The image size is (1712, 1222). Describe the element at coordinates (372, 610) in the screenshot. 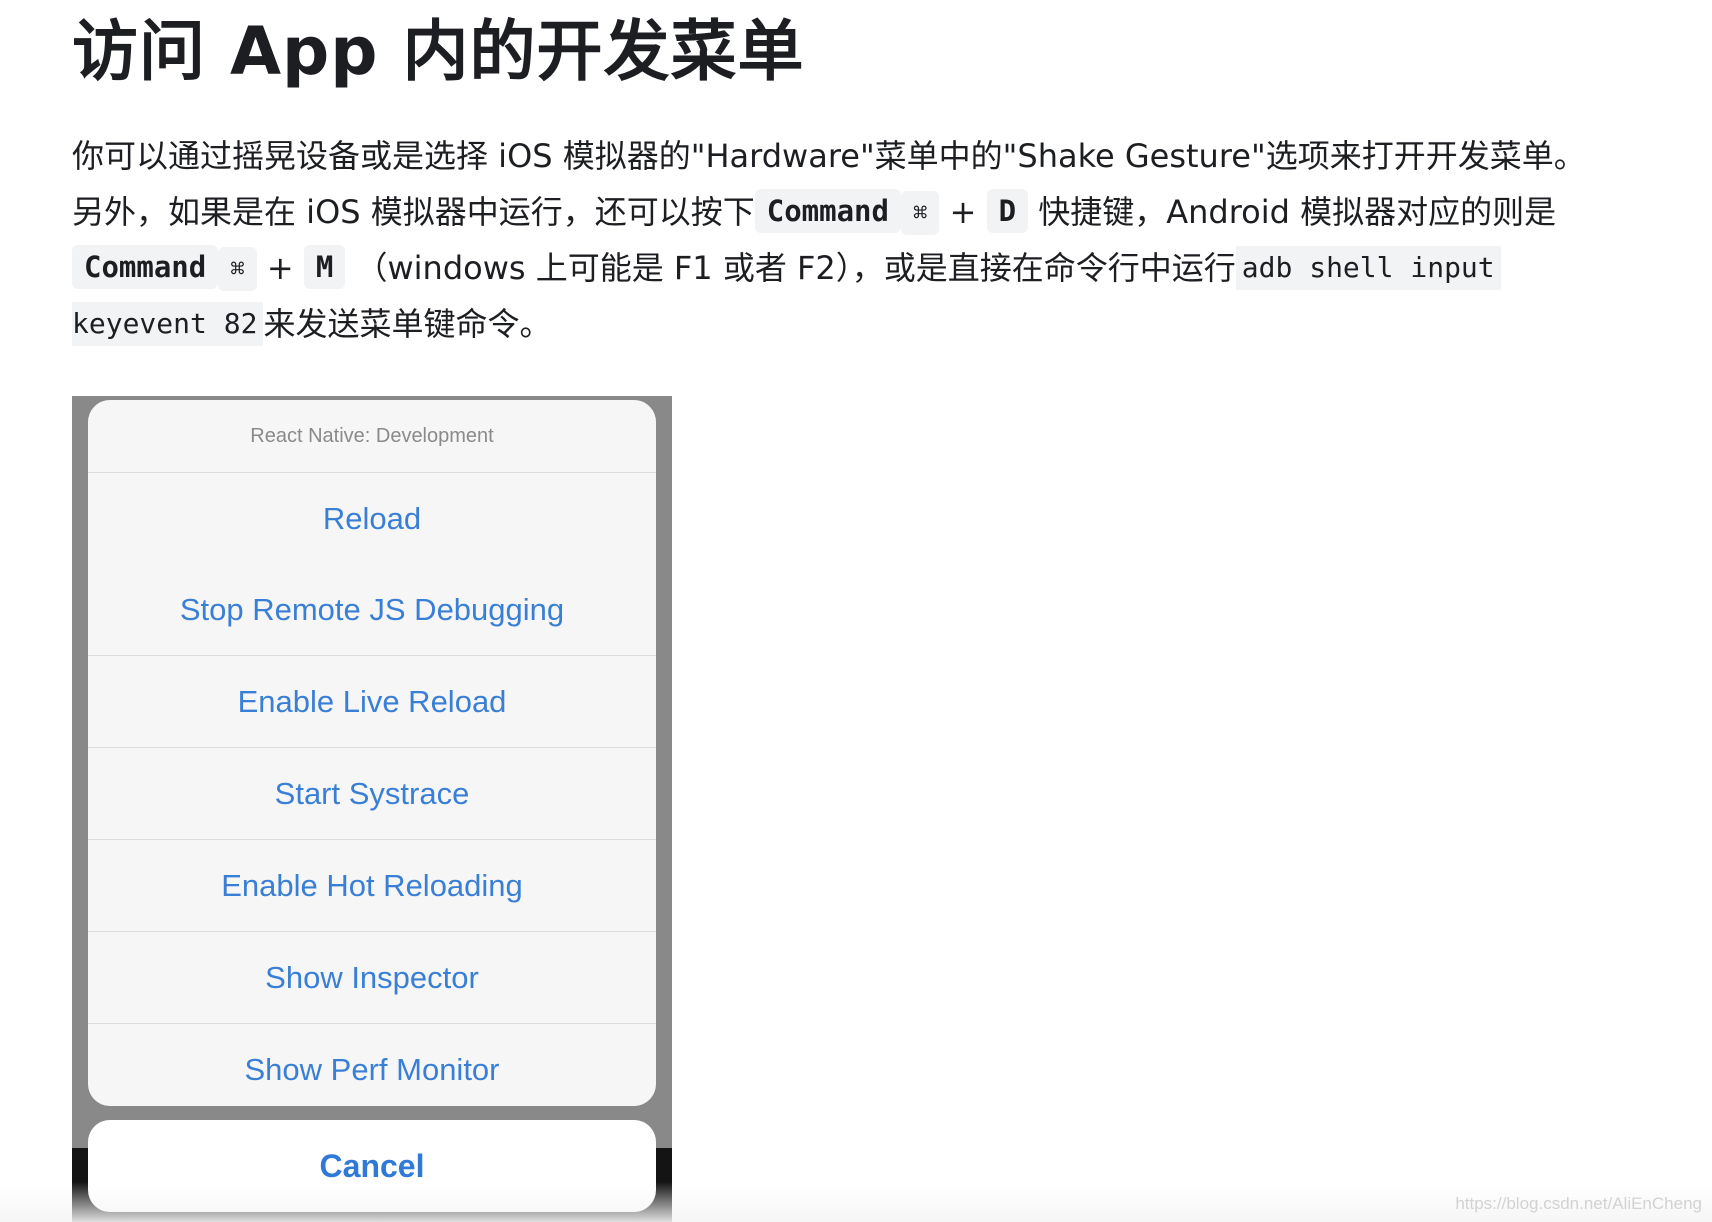

I see `menu-item-stop-remote-js-debugging: Stop Remote JS Debugging` at that location.